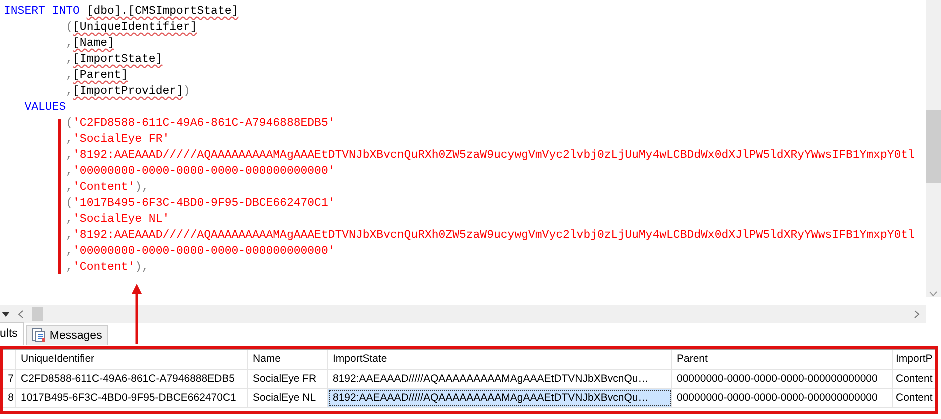 Image resolution: width=941 pixels, height=419 pixels. What do you see at coordinates (21, 314) in the screenshot?
I see `scroll-left-icon` at bounding box center [21, 314].